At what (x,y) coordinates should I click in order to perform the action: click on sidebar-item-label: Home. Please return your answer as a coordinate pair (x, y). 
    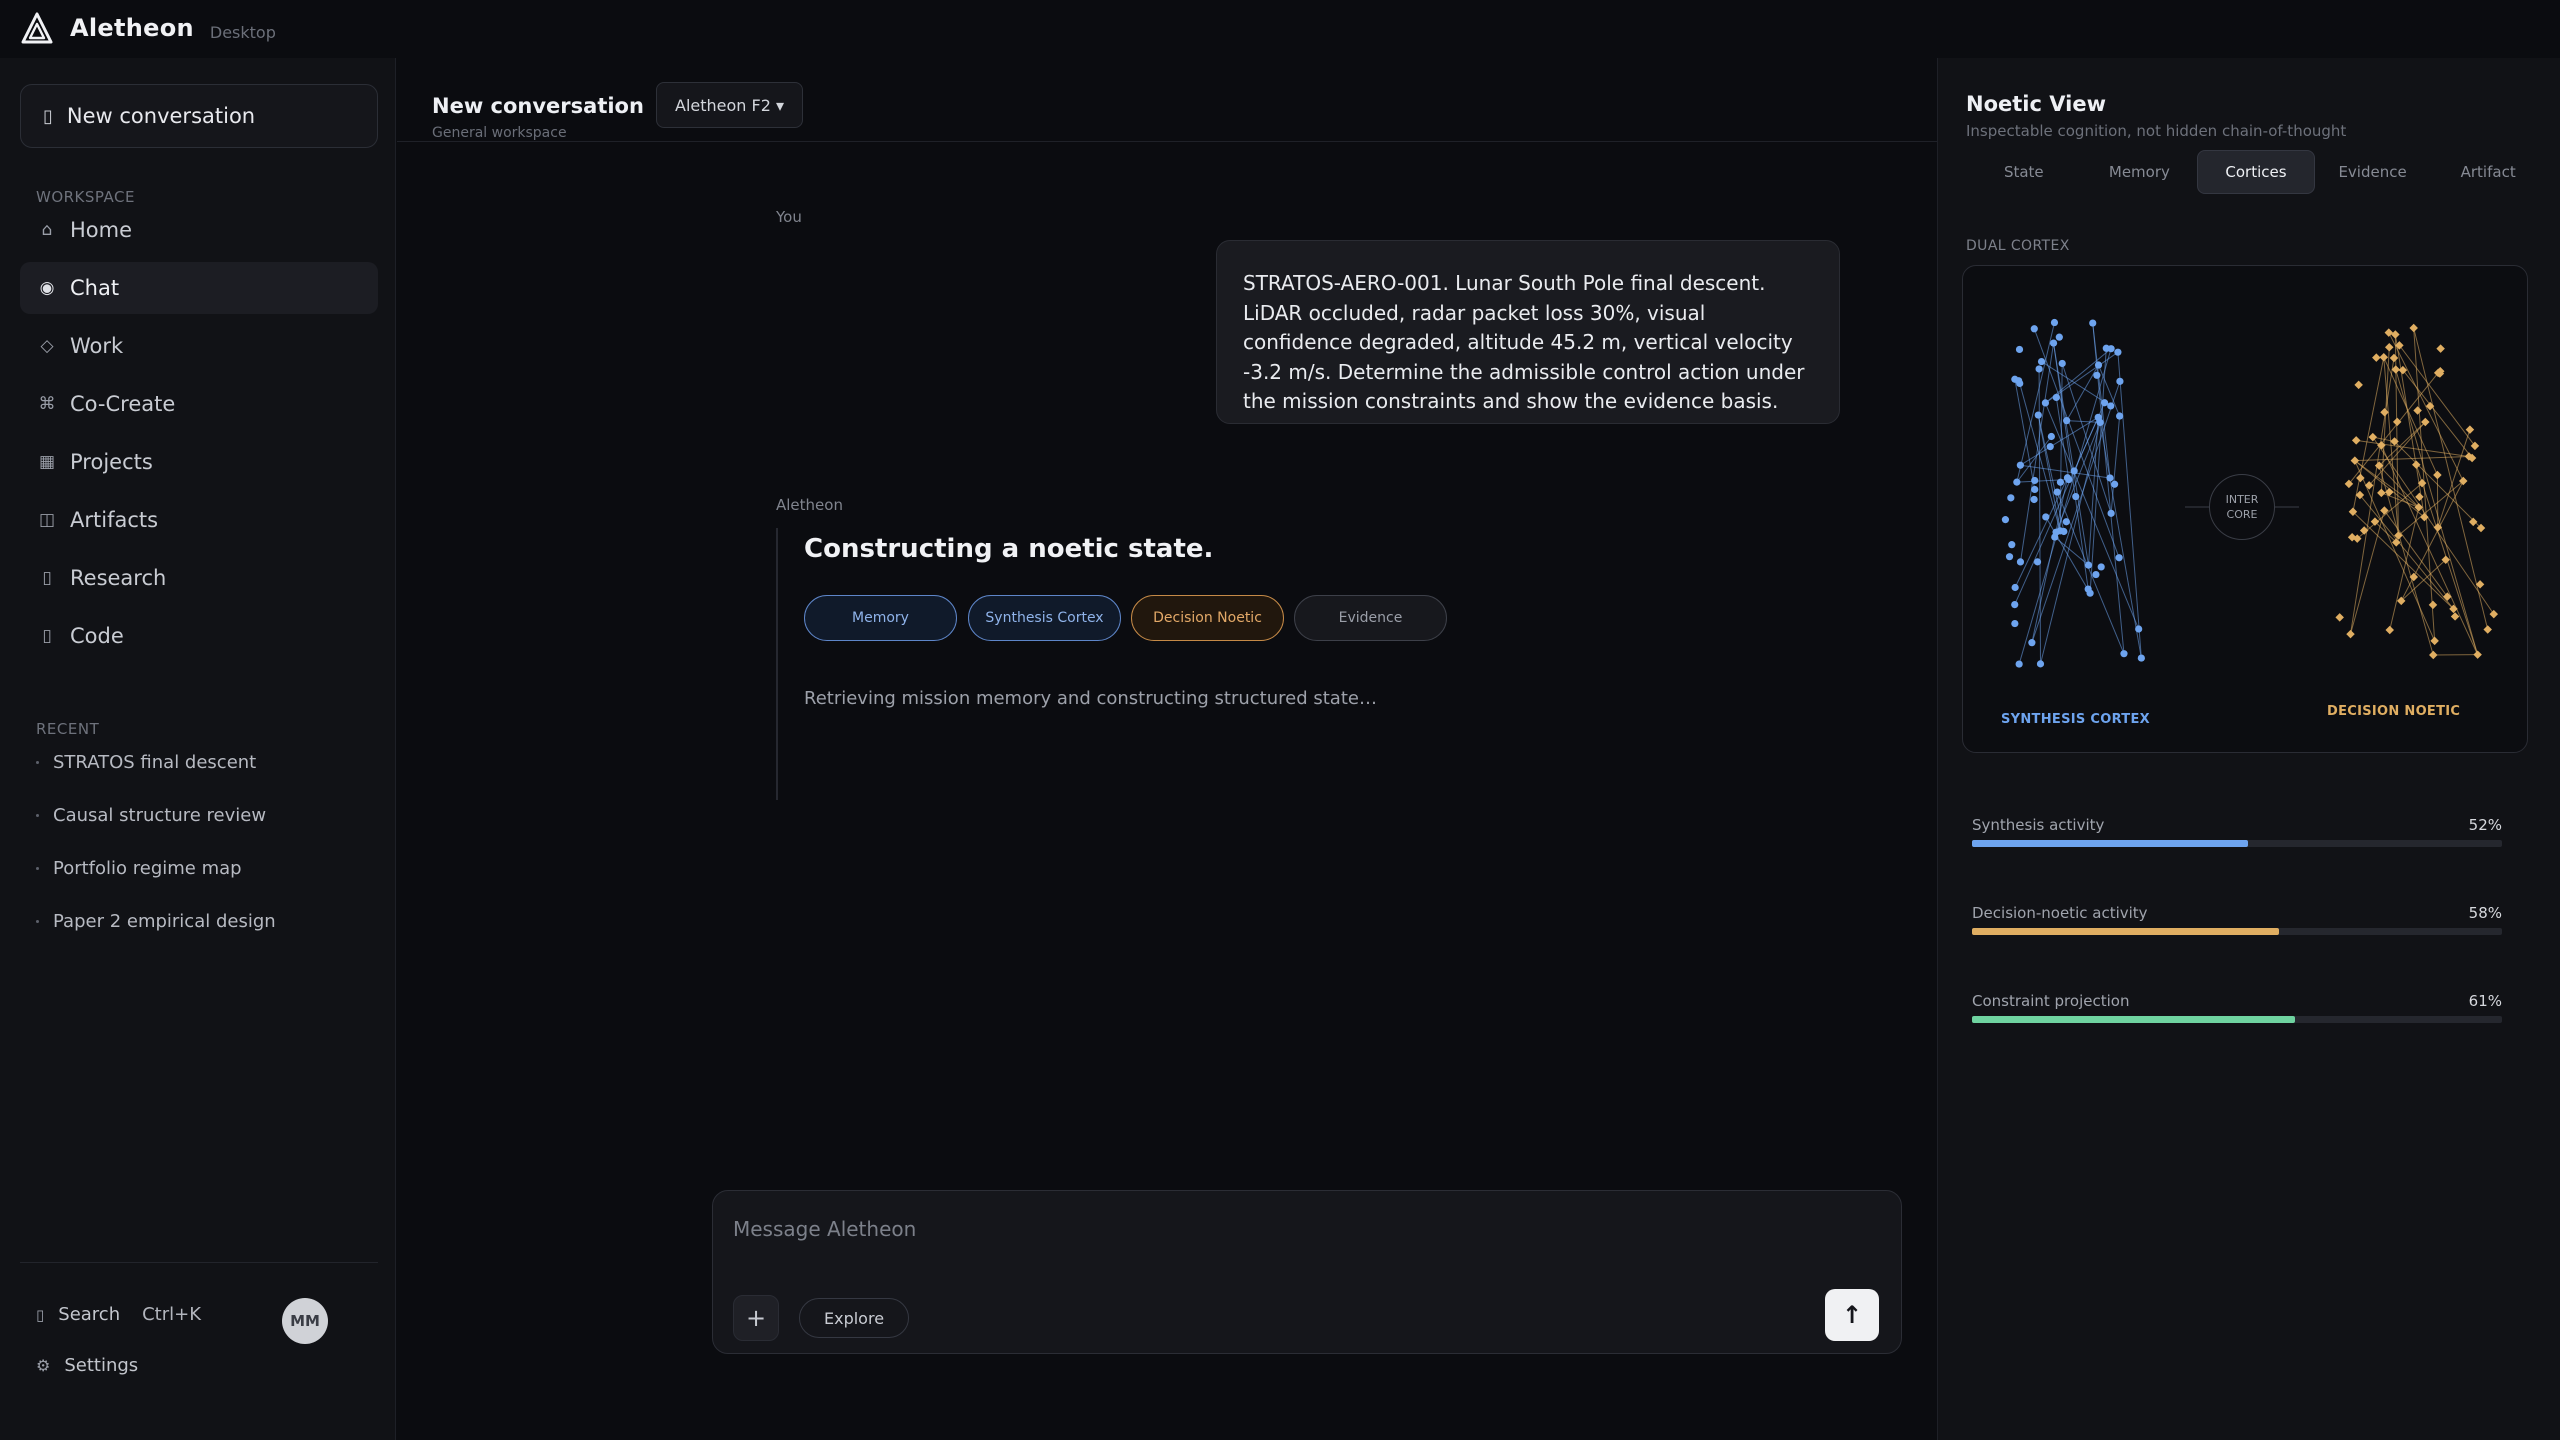
    Looking at the image, I should click on (101, 230).